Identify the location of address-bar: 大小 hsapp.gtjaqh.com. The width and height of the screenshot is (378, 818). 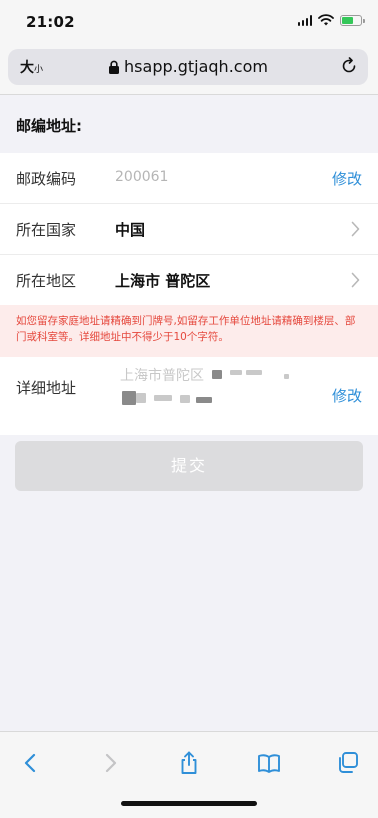
(188, 67).